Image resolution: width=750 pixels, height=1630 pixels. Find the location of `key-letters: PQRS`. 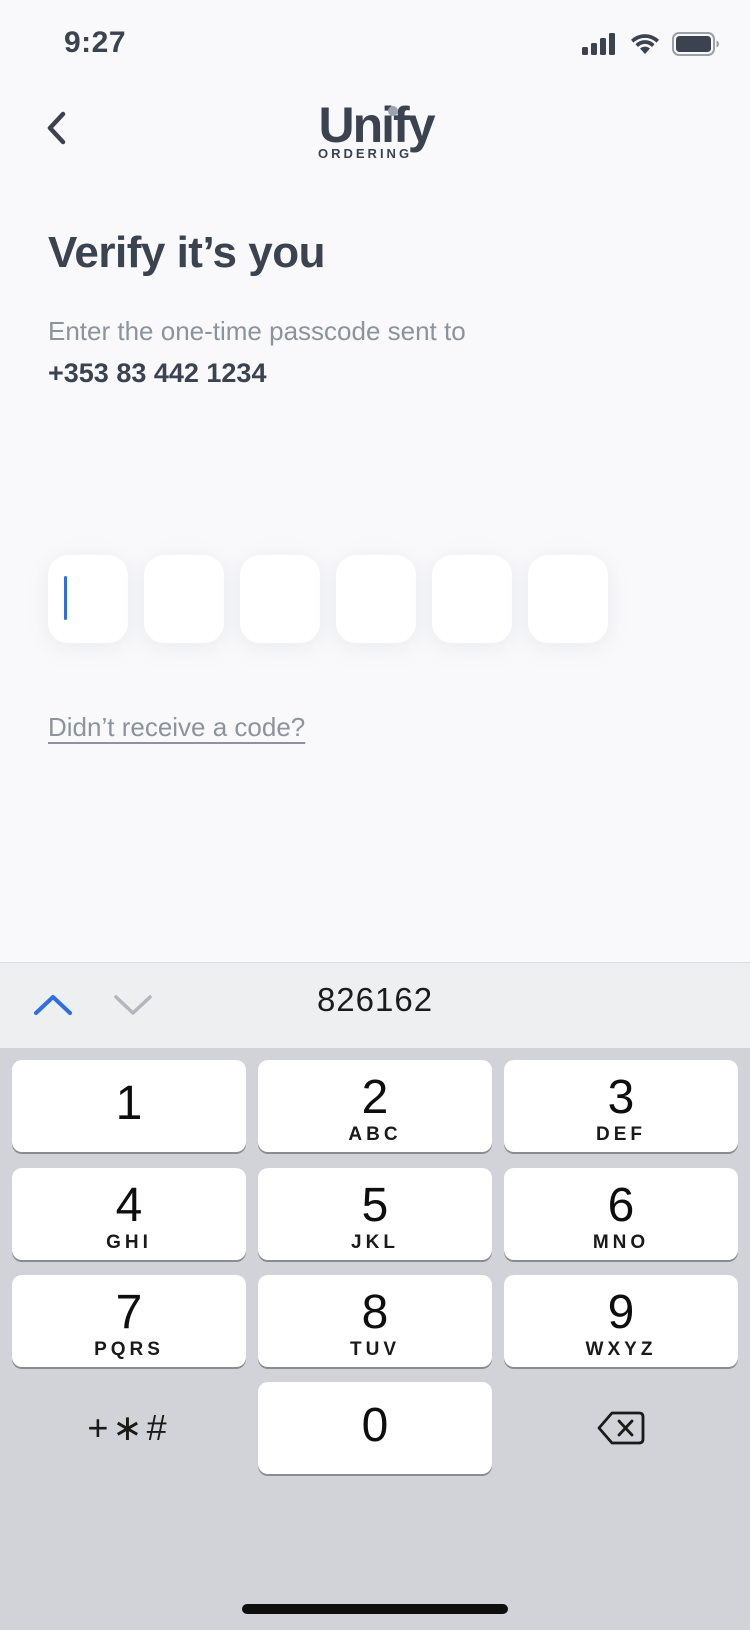

key-letters: PQRS is located at coordinates (129, 1349).